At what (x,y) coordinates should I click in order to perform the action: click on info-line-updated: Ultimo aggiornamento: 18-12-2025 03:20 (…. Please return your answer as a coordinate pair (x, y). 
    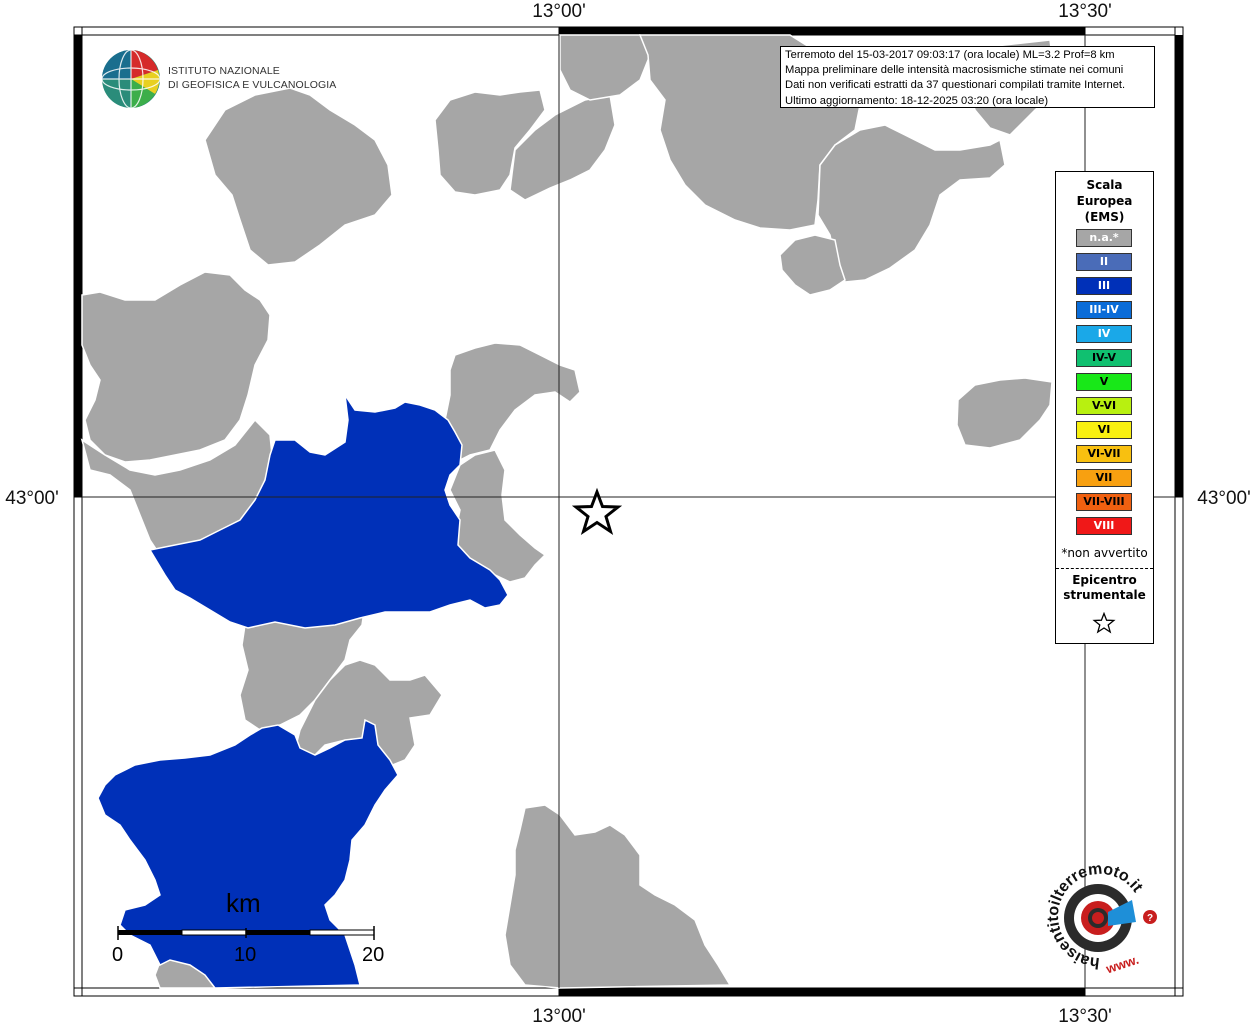
    Looking at the image, I should click on (917, 100).